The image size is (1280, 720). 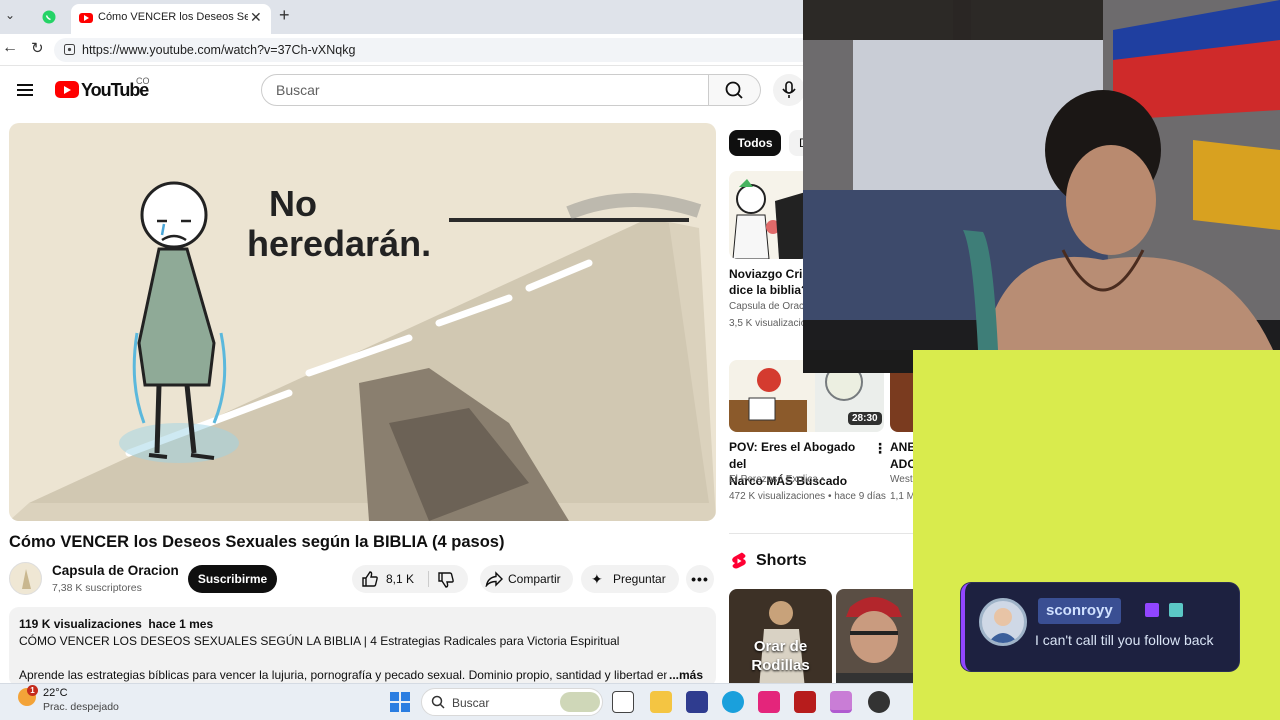 I want to click on short-caption: Orar de Rodillas, so click(x=780, y=656).